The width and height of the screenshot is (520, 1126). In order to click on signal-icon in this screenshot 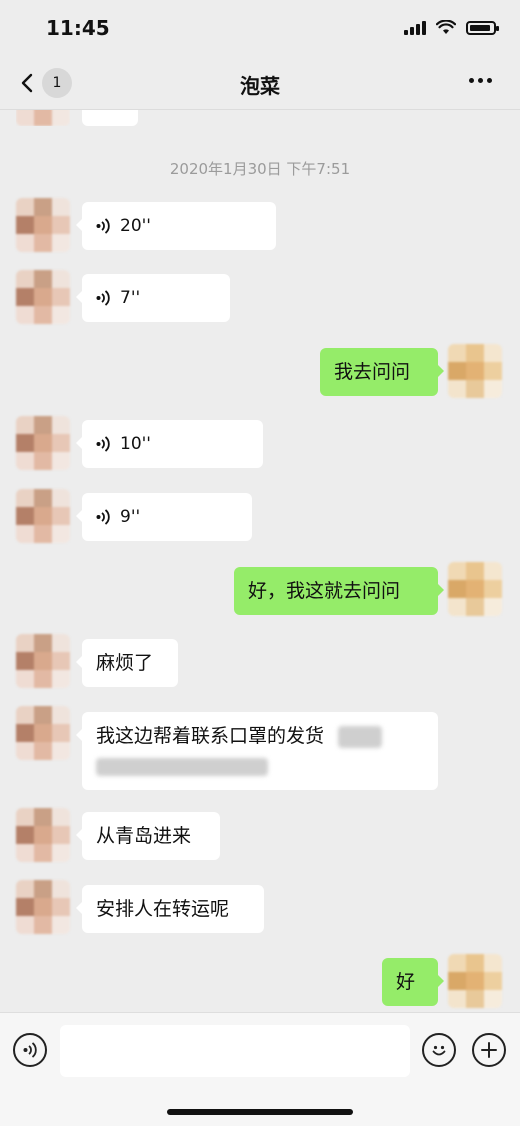, I will do `click(415, 27)`.